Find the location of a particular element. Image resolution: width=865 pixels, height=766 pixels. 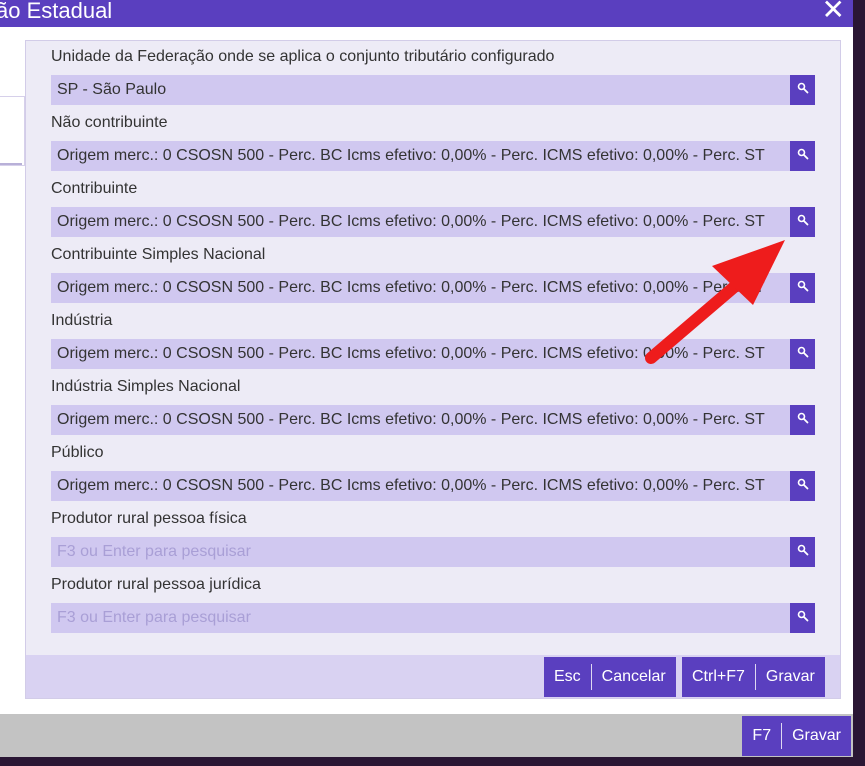

window-title: ão Estadual is located at coordinates (56, 11).